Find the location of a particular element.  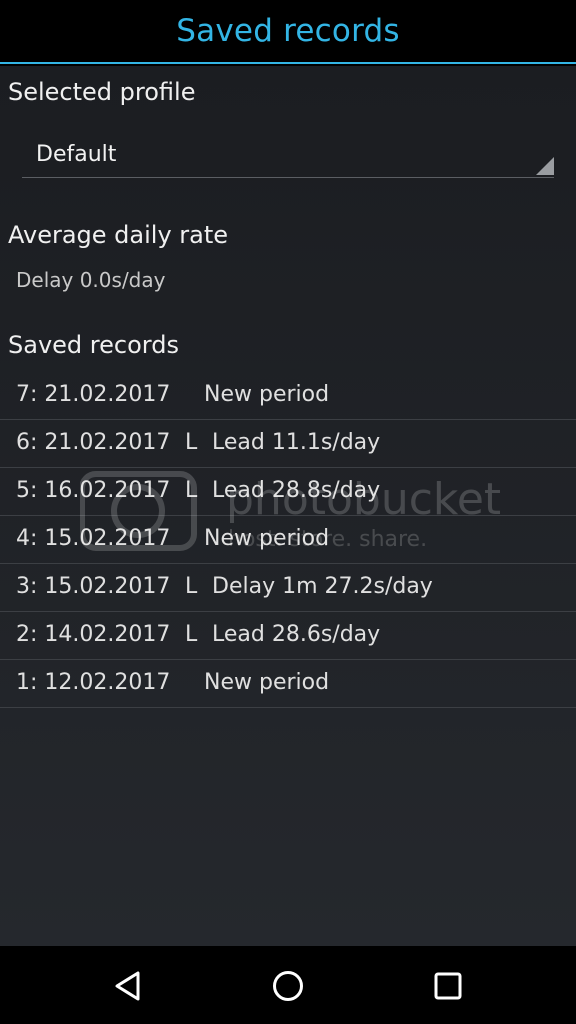

record-row-1: 1: 12.02.2017 New period is located at coordinates (288, 684).